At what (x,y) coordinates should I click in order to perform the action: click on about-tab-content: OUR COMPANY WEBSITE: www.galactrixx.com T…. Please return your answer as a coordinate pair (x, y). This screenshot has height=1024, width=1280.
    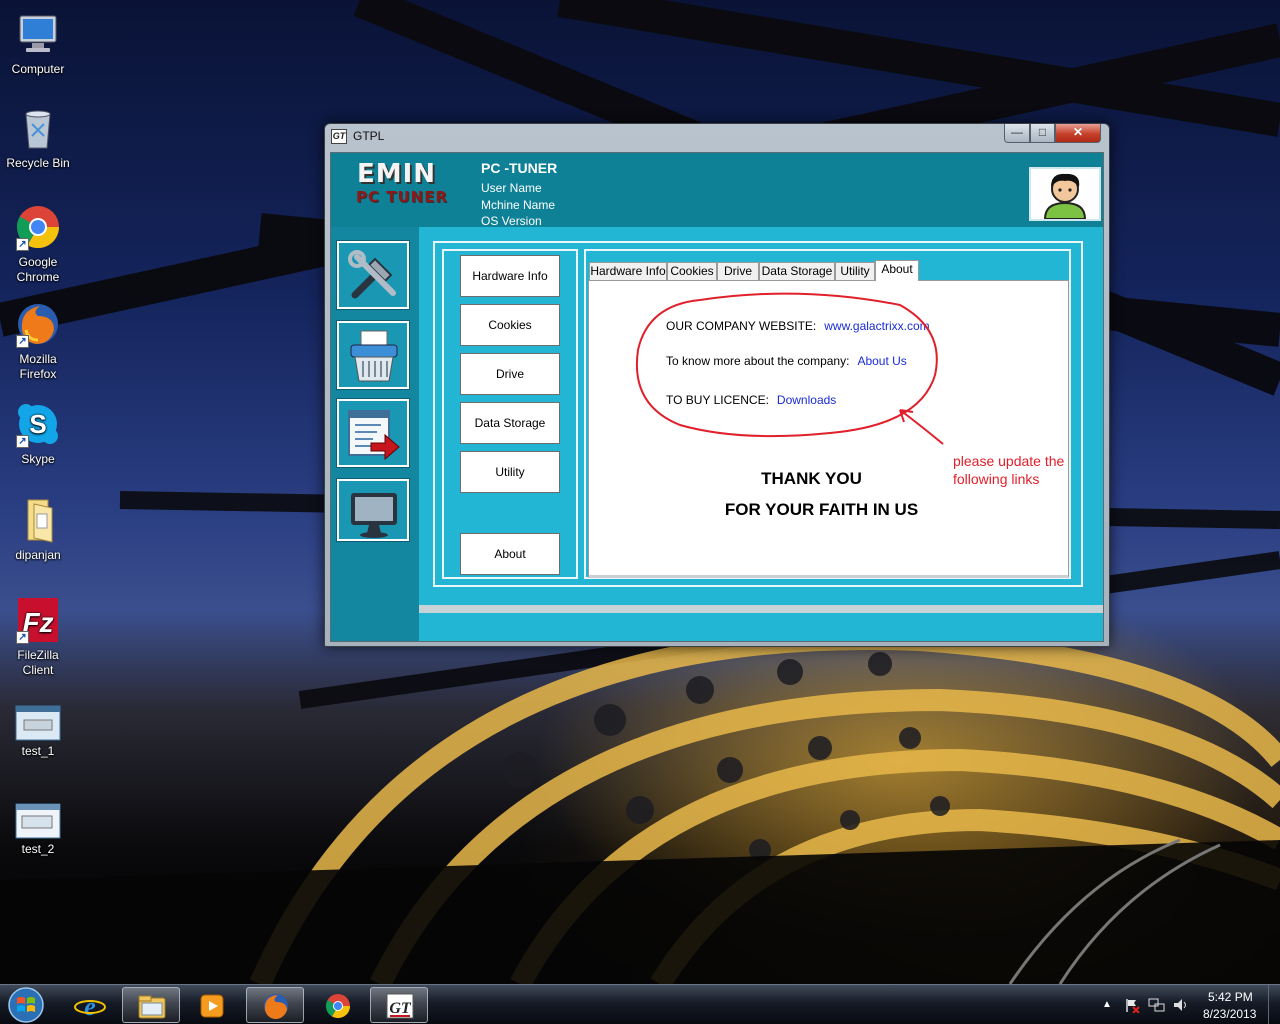
    Looking at the image, I should click on (828, 429).